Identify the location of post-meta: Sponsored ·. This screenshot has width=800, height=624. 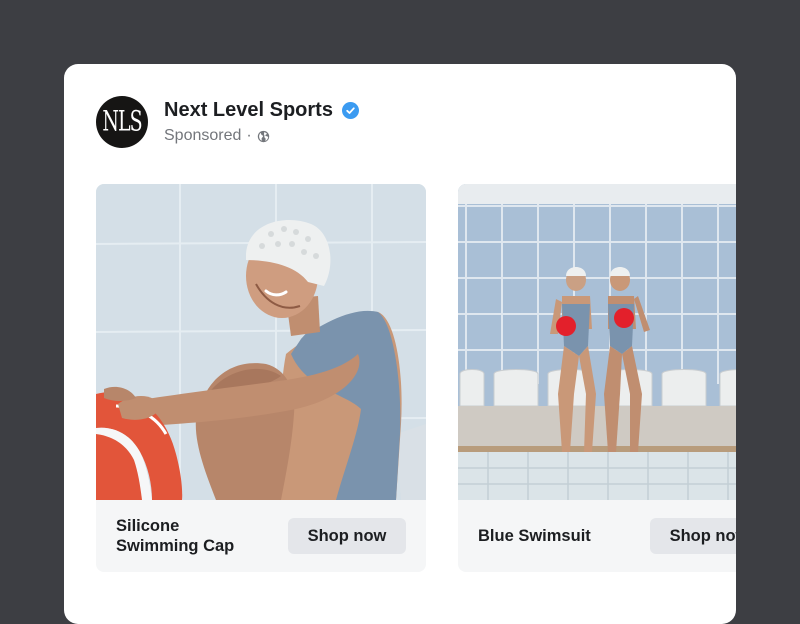
(217, 136).